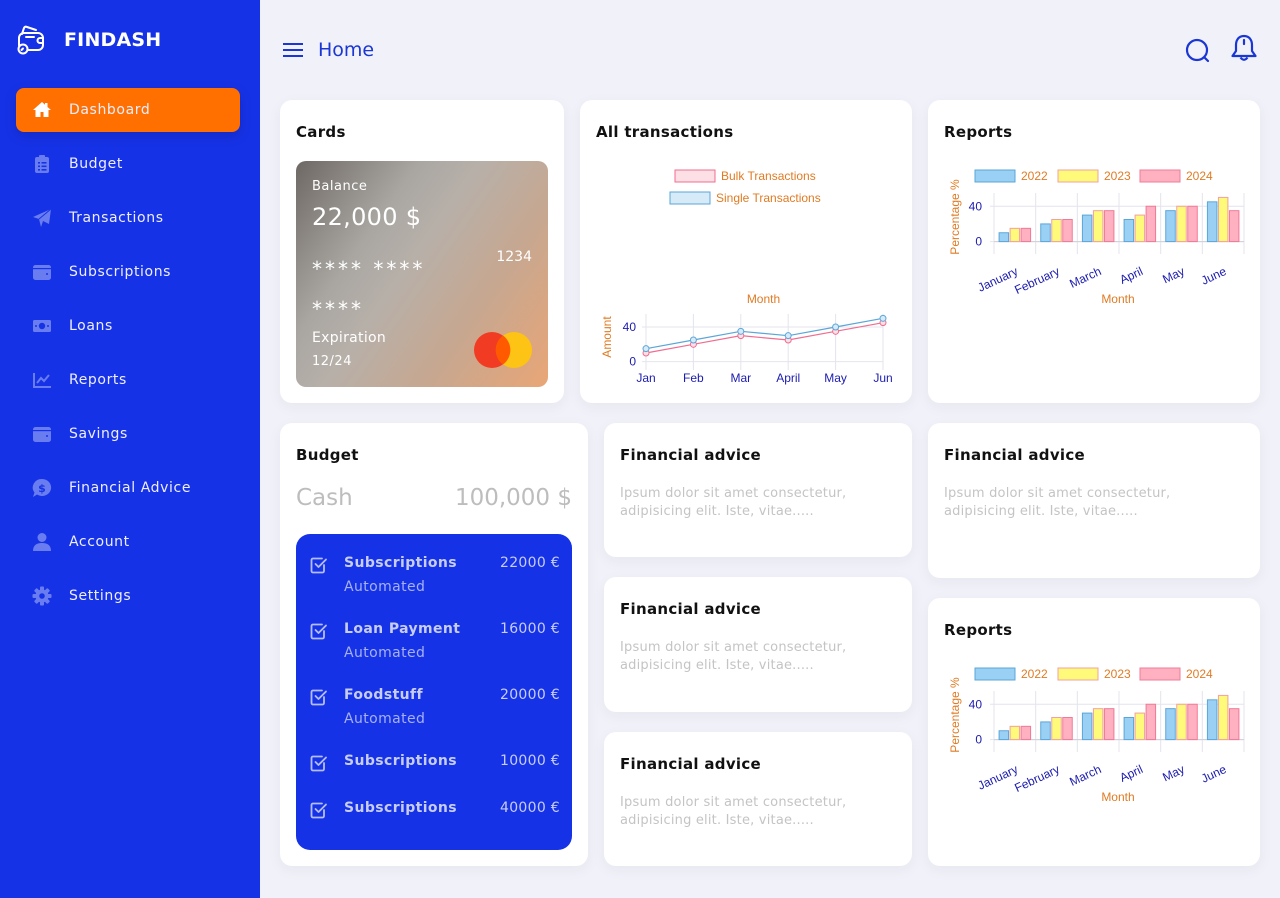 This screenshot has width=1280, height=898. Describe the element at coordinates (100, 596) in the screenshot. I see `sidebar-item-label: Settings` at that location.